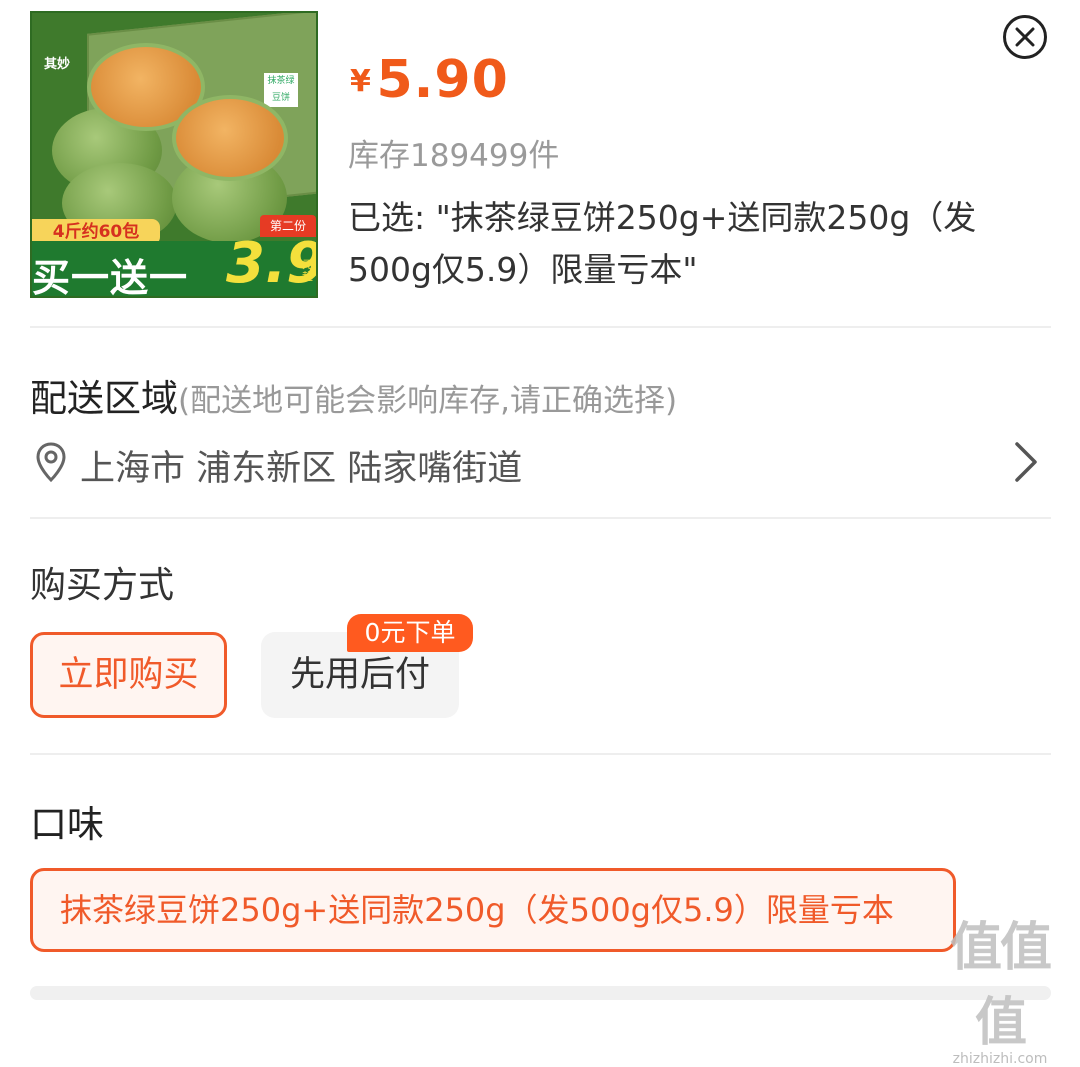  Describe the element at coordinates (230, 138) in the screenshot. I see `cake-cross-section` at that location.